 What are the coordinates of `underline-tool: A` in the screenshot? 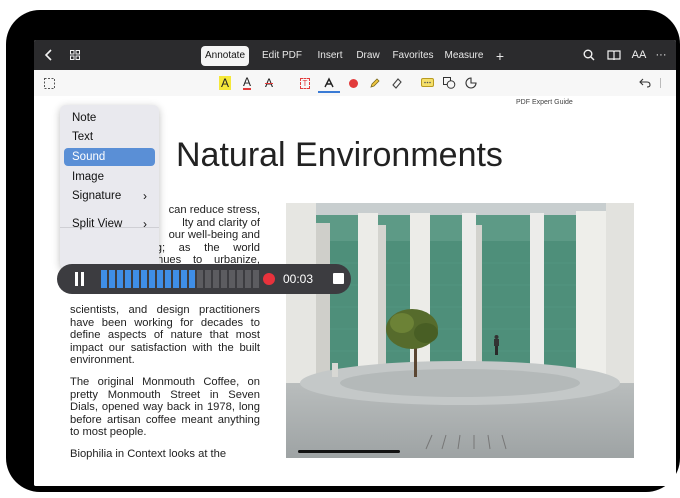 It's located at (247, 83).